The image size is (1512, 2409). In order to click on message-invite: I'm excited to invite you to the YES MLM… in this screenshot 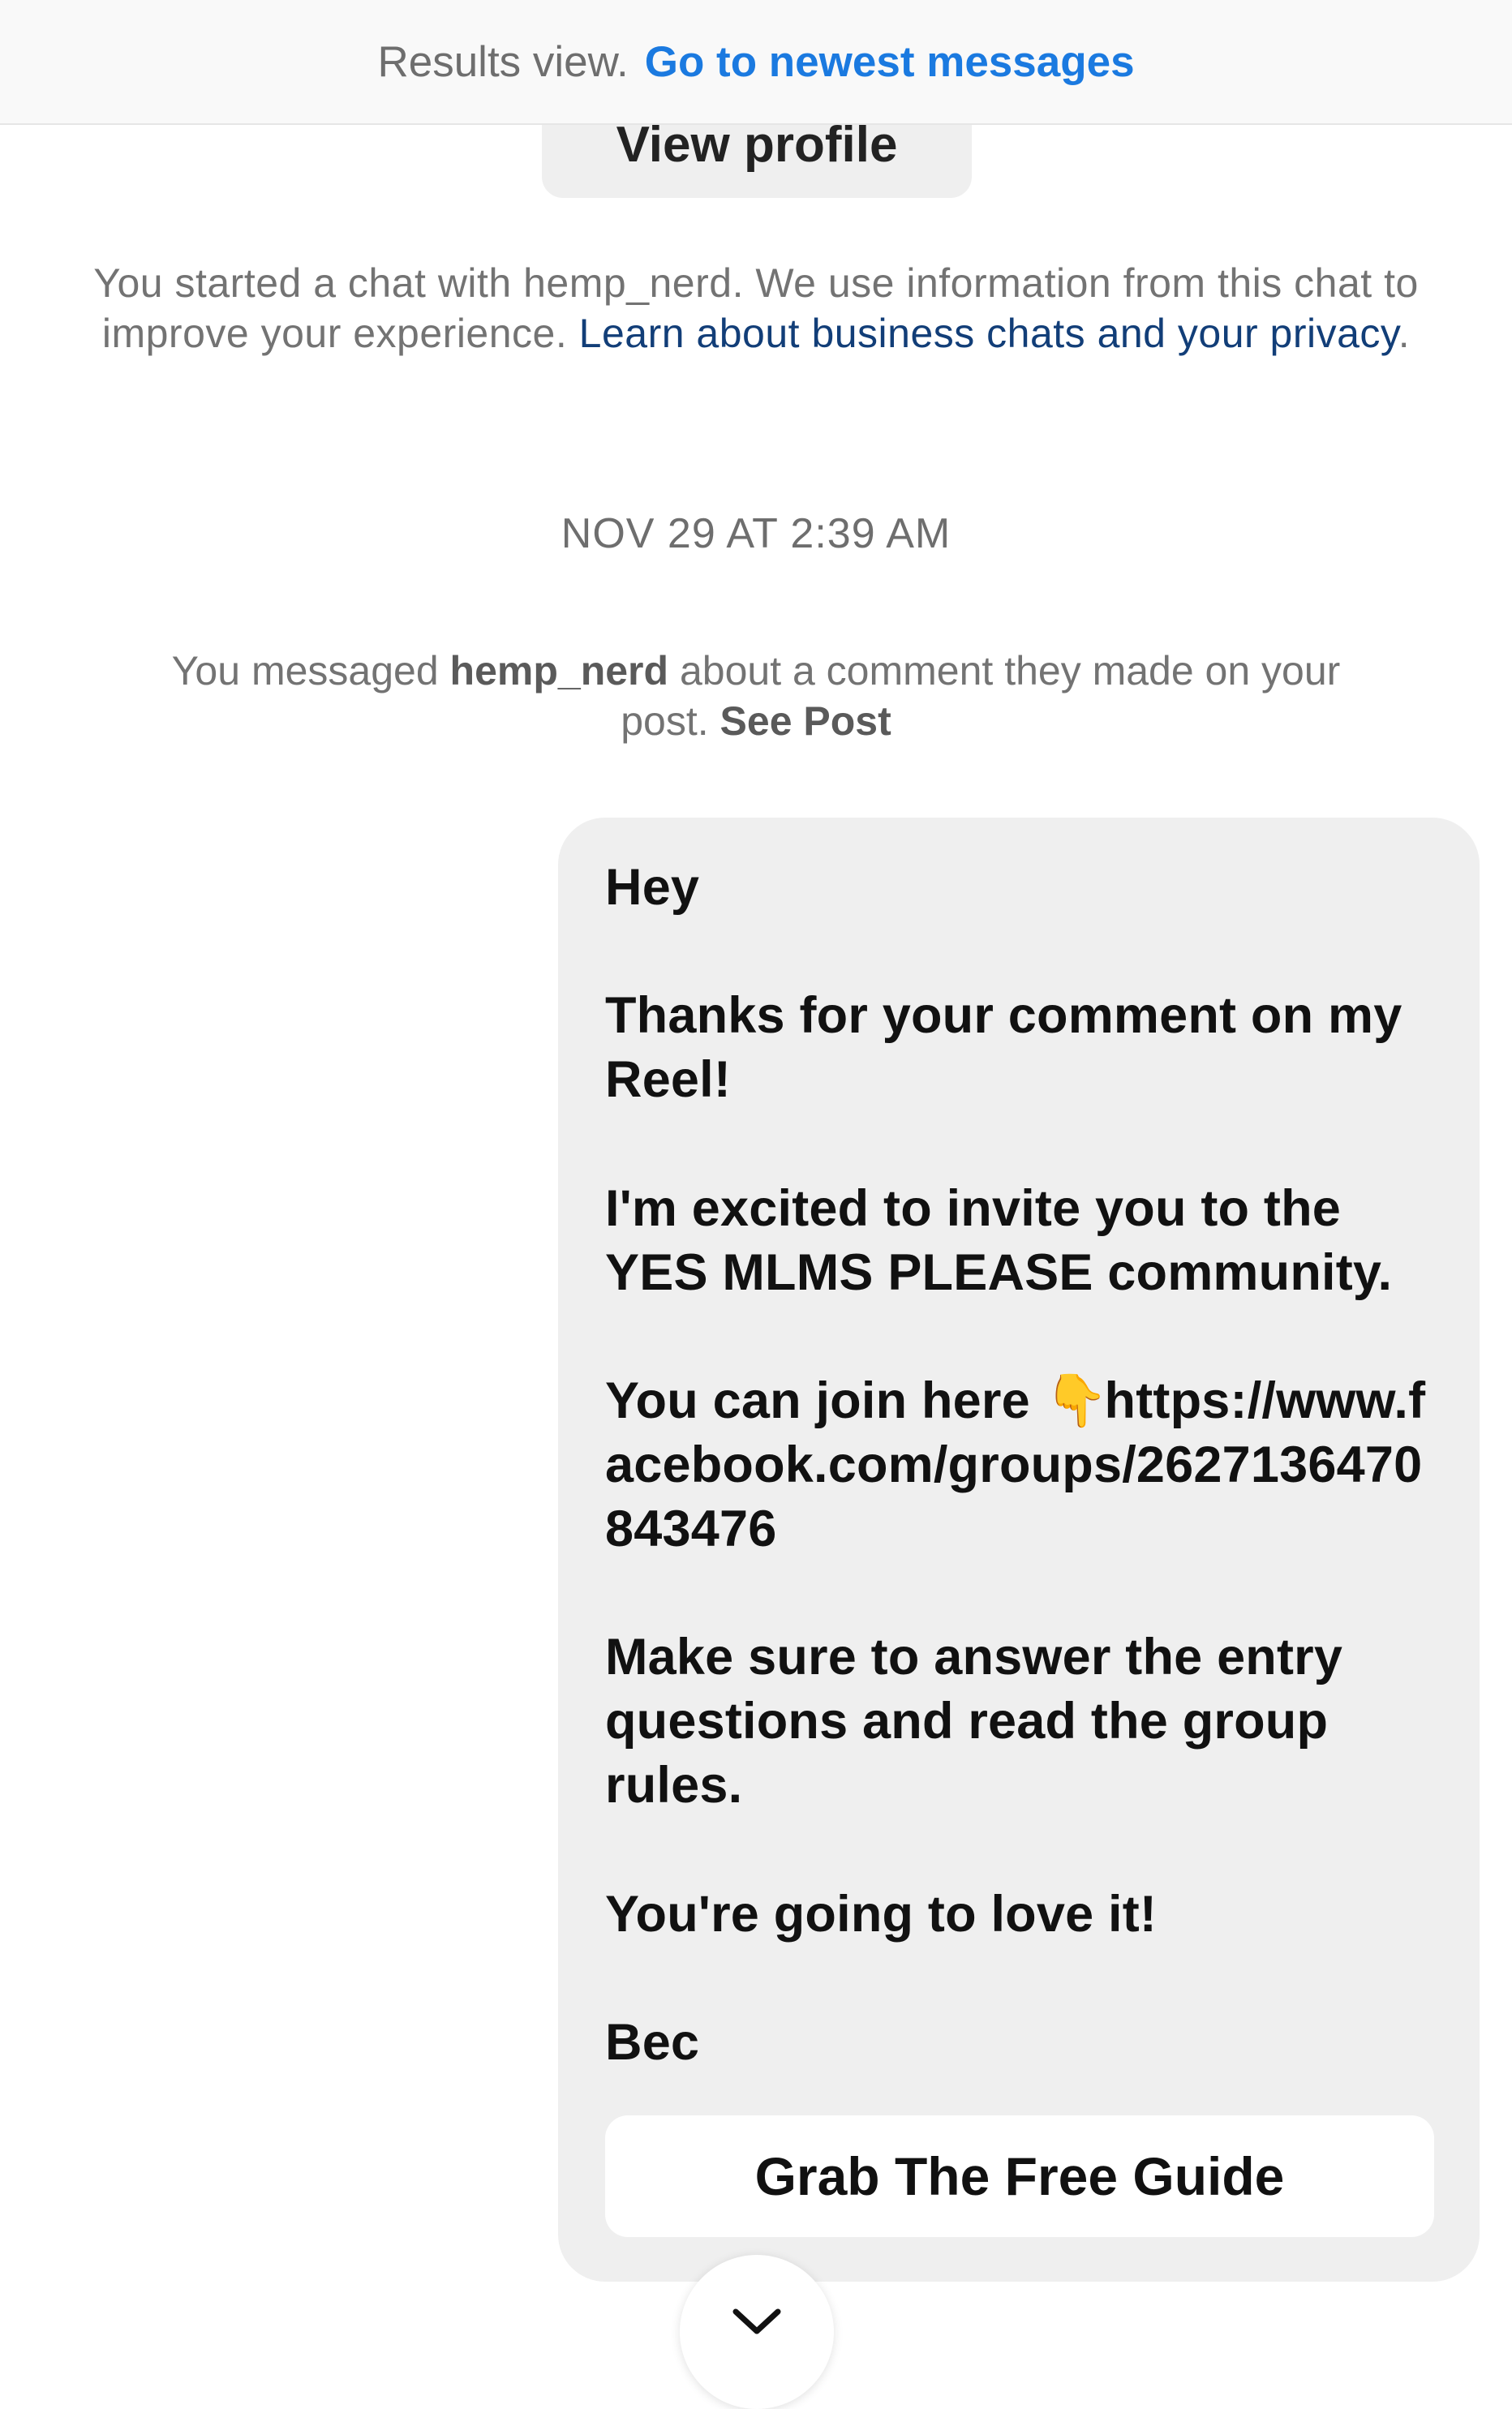, I will do `click(999, 1240)`.